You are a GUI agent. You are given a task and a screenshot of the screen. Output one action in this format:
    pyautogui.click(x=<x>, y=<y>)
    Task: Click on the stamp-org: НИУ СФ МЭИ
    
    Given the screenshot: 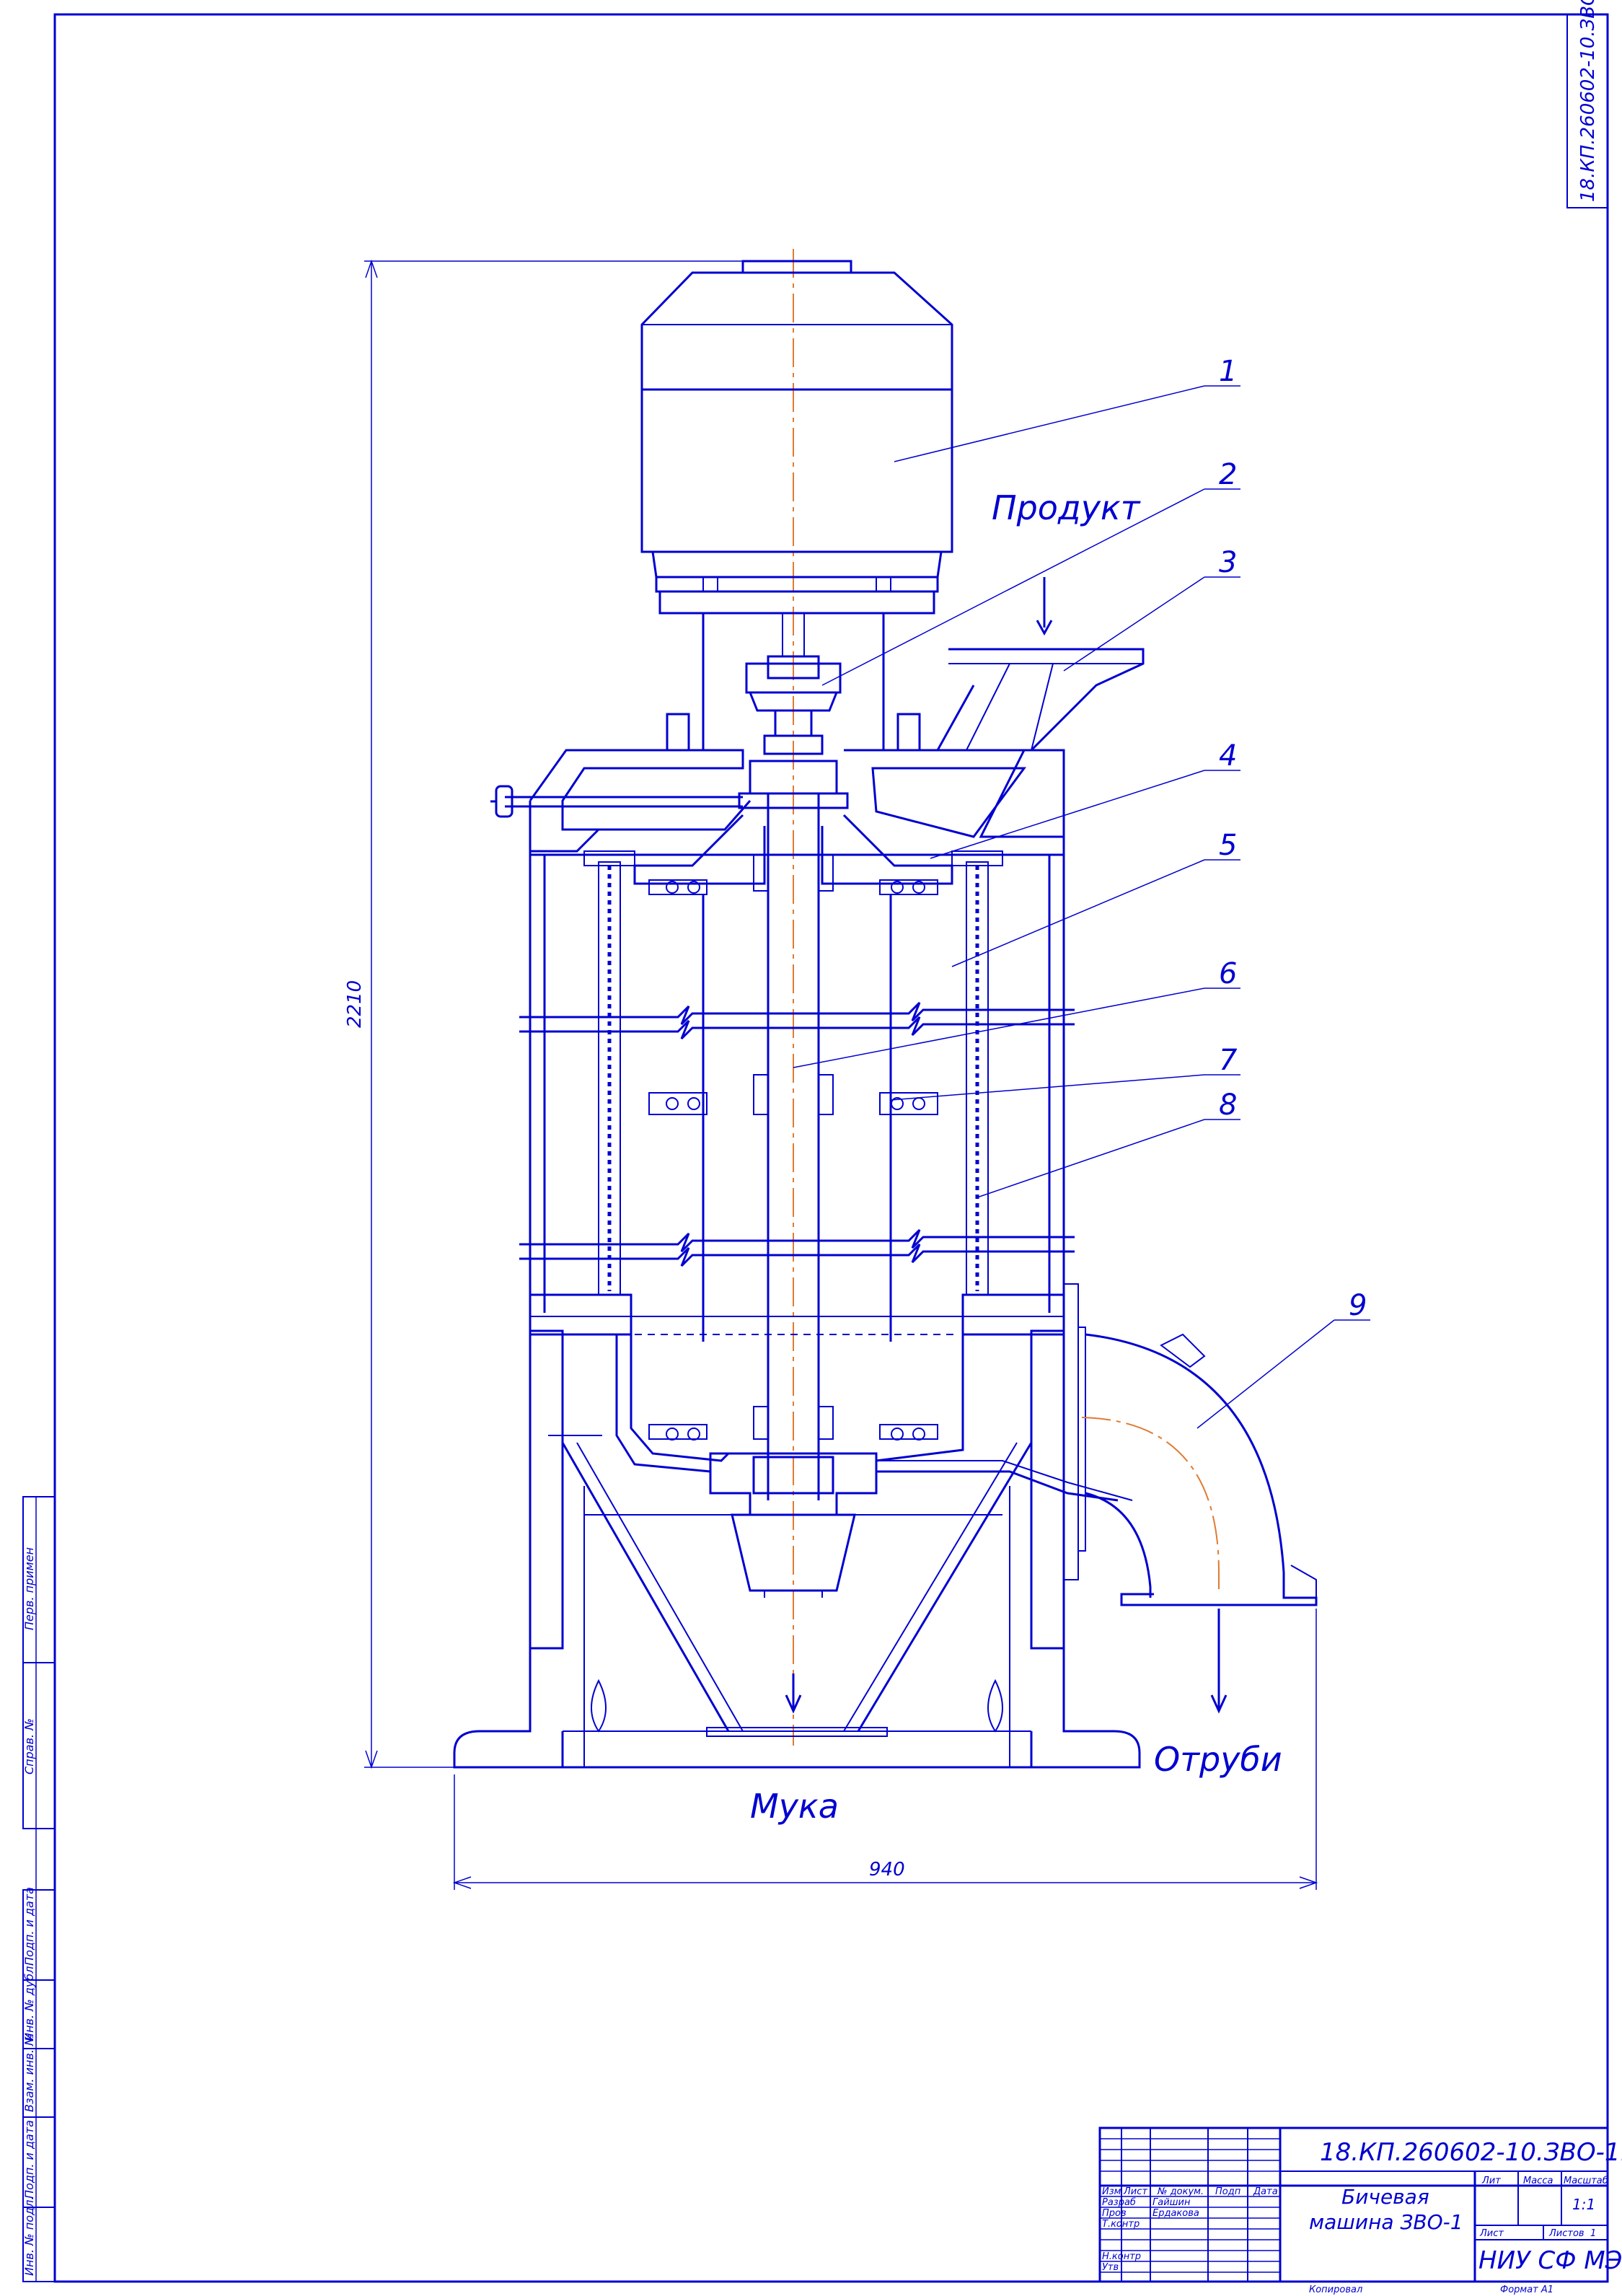 What is the action you would take?
    pyautogui.click(x=1550, y=2261)
    